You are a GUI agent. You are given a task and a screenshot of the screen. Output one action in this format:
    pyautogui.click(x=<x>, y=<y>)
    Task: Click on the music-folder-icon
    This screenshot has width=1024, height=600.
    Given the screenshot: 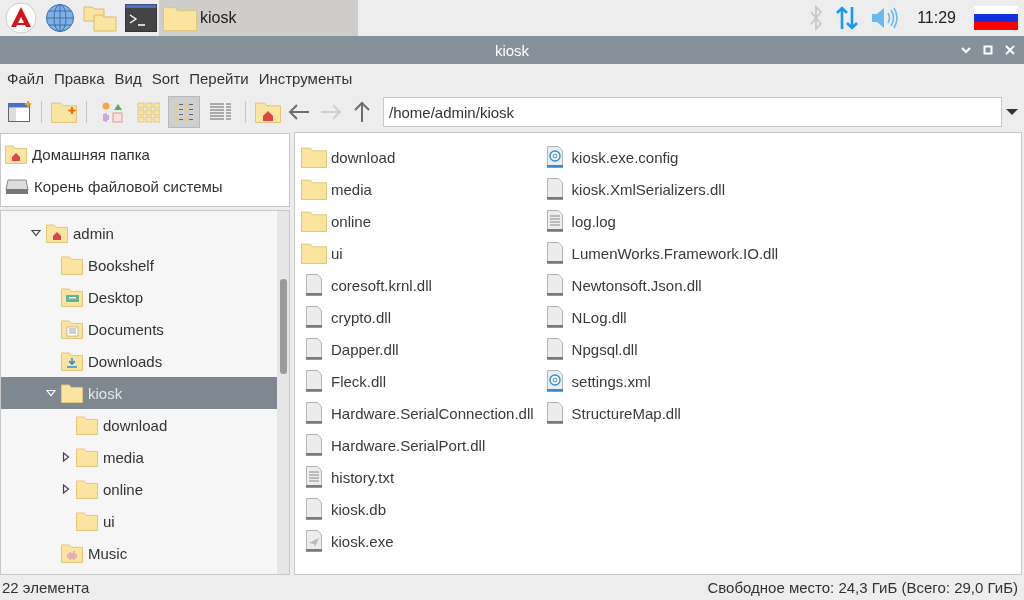 What is the action you would take?
    pyautogui.click(x=72, y=553)
    